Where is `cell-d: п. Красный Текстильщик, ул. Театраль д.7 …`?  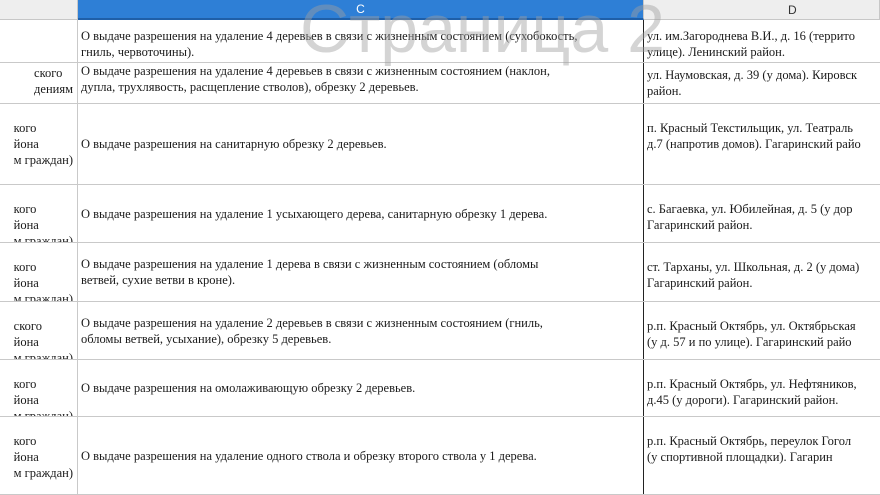 cell-d: п. Красный Текстильщик, ул. Театраль д.7 … is located at coordinates (762, 144).